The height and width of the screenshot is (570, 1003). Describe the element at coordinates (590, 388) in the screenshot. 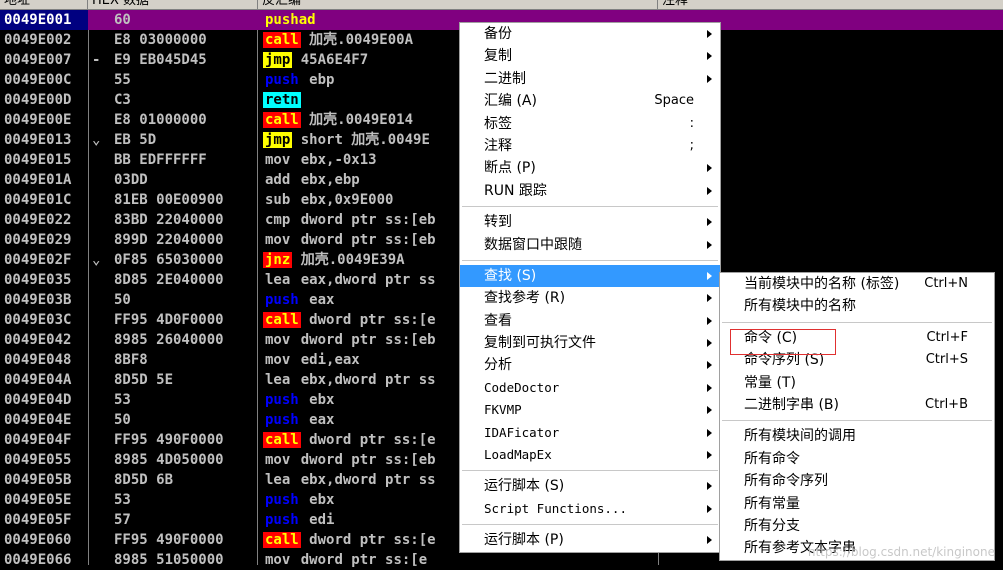

I see `menu-item-17: CodeDoctor` at that location.